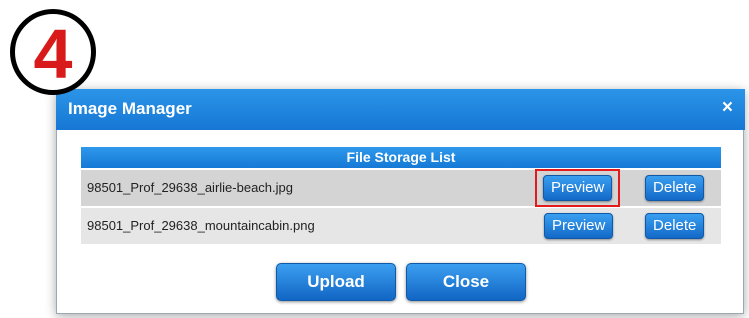  I want to click on dialog-title: Image Manager, so click(130, 108).